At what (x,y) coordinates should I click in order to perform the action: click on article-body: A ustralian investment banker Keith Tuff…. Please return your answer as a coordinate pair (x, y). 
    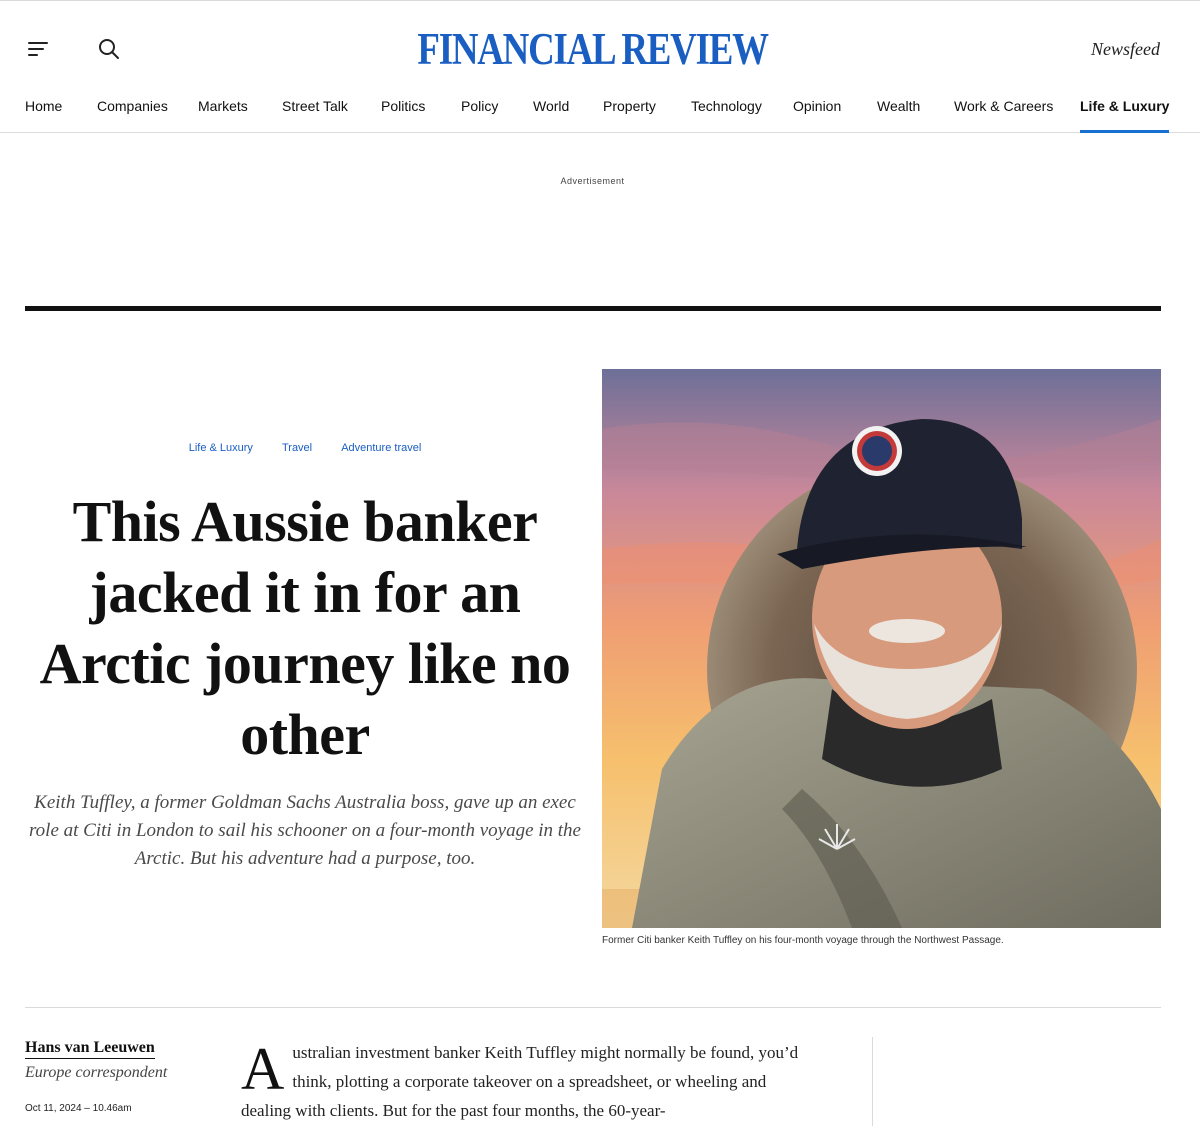
    Looking at the image, I should click on (526, 1081).